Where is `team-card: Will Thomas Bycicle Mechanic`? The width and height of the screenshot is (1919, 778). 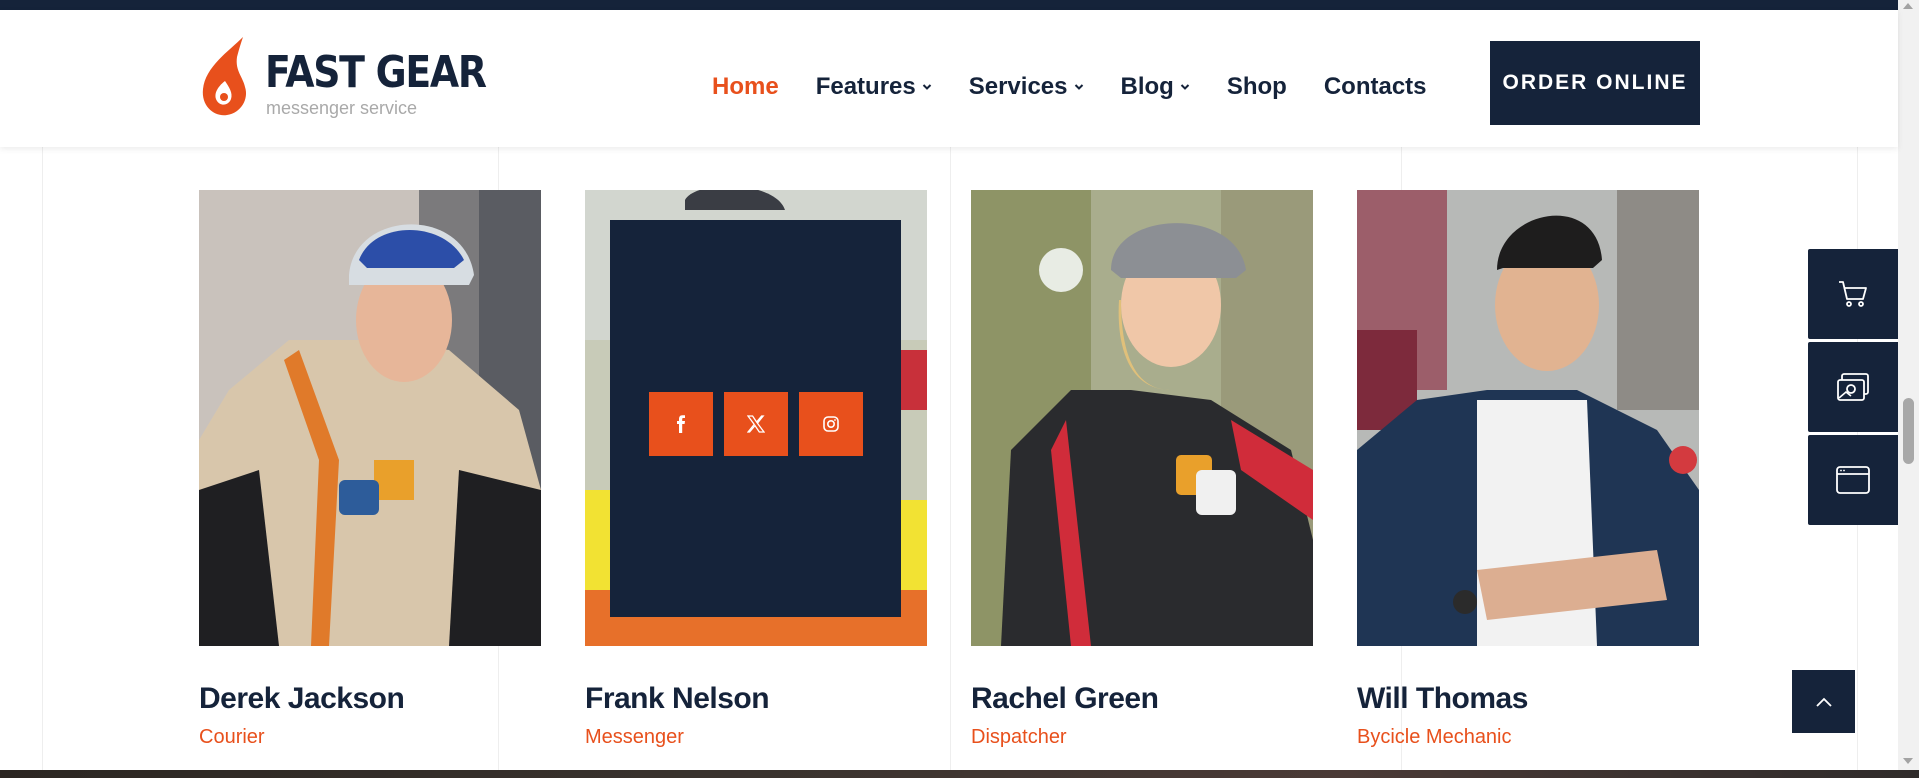
team-card: Will Thomas Bycicle Mechanic is located at coordinates (1528, 469).